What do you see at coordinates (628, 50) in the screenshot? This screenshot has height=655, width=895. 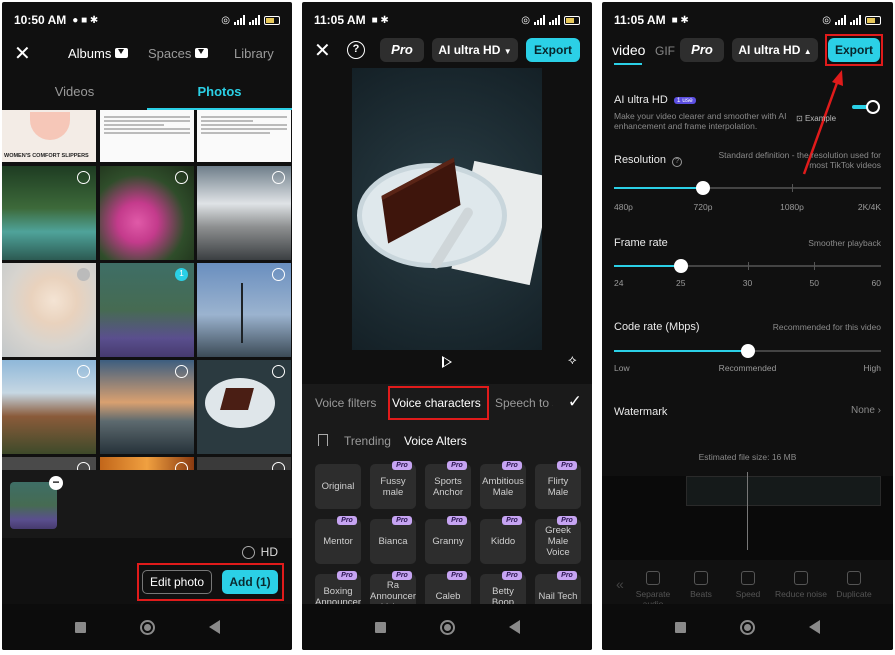 I see `tab-video: video` at bounding box center [628, 50].